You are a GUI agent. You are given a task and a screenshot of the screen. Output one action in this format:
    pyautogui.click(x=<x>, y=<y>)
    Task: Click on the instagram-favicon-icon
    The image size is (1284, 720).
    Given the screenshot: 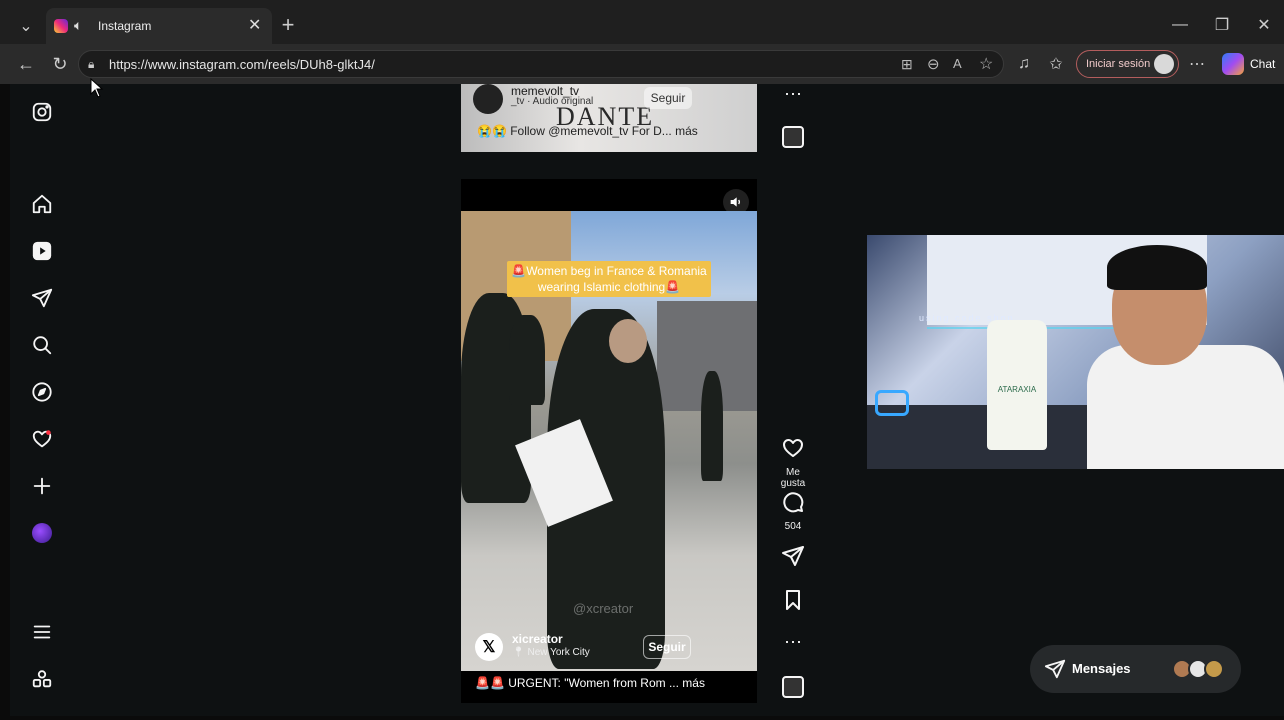 What is the action you would take?
    pyautogui.click(x=61, y=26)
    